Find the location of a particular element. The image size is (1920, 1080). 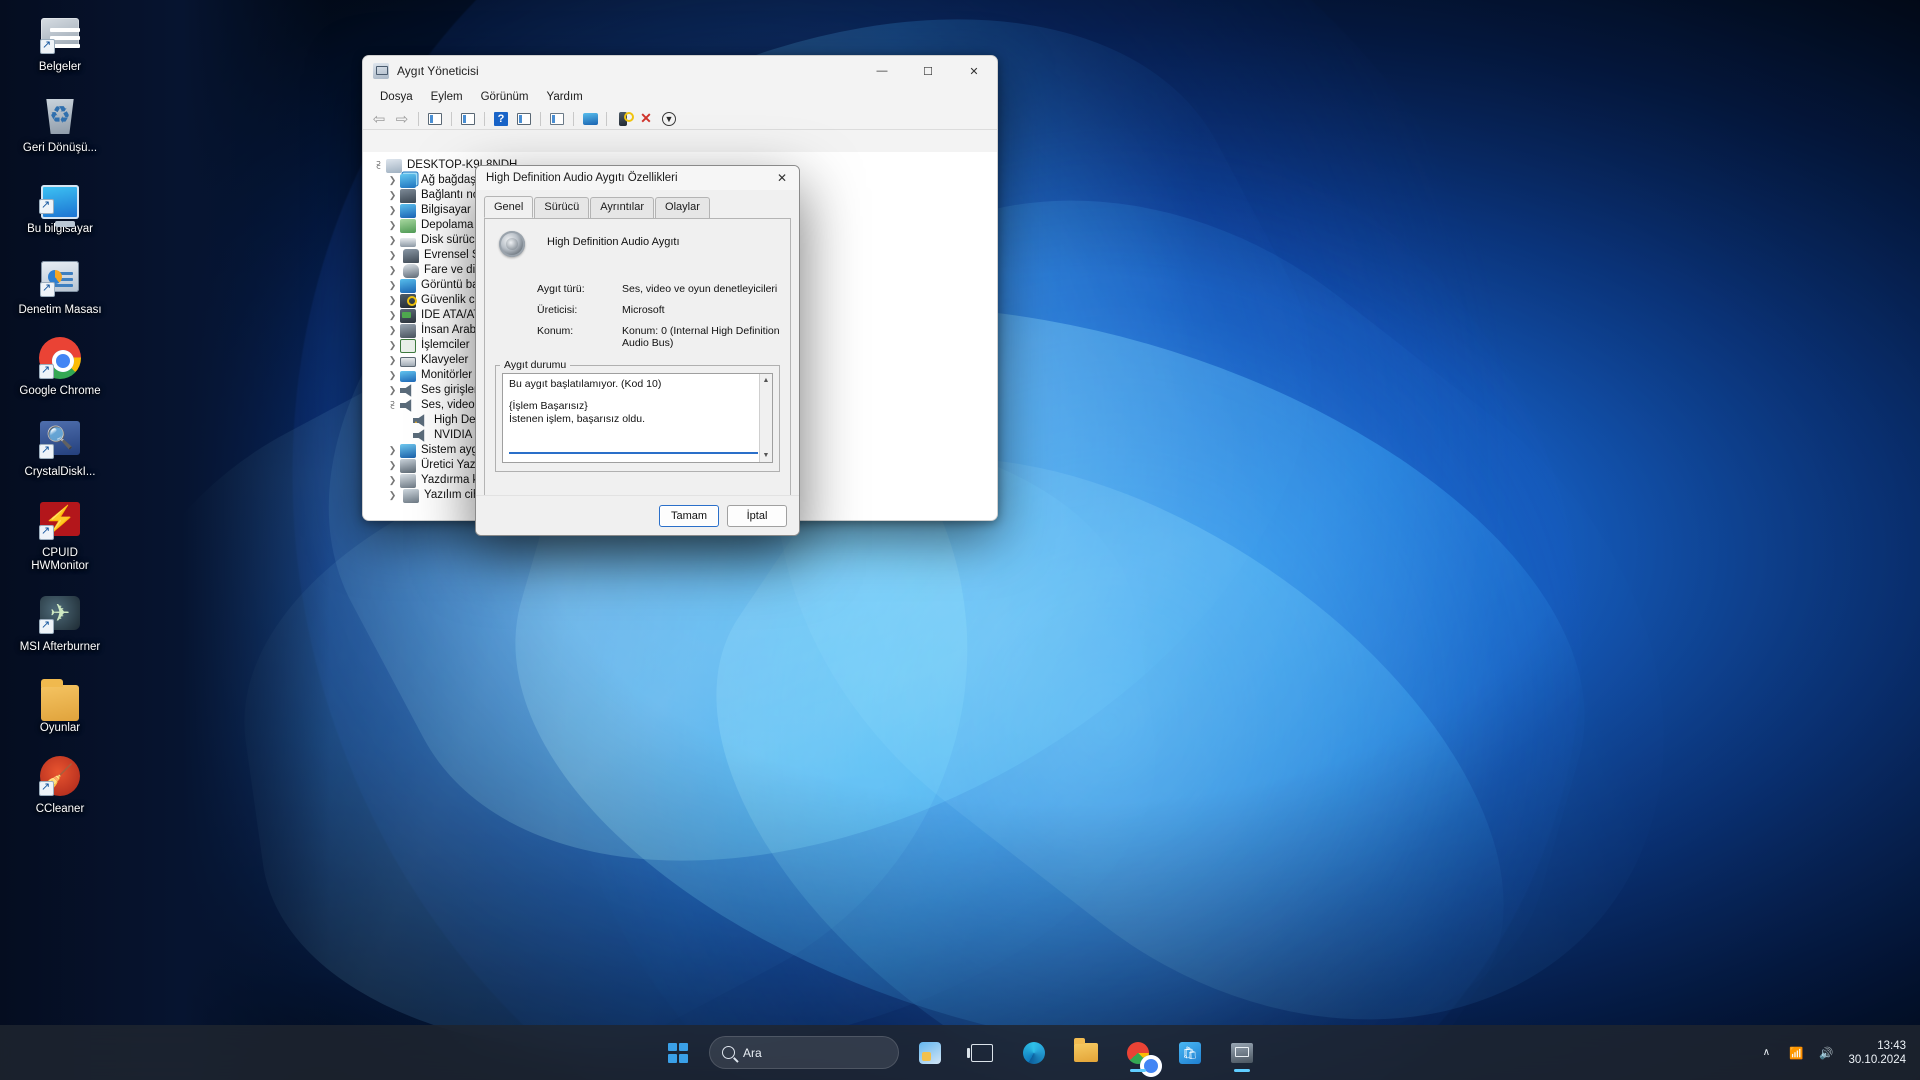

desktop-icon-label: CPUID HWMonitor is located at coordinates (60, 559).